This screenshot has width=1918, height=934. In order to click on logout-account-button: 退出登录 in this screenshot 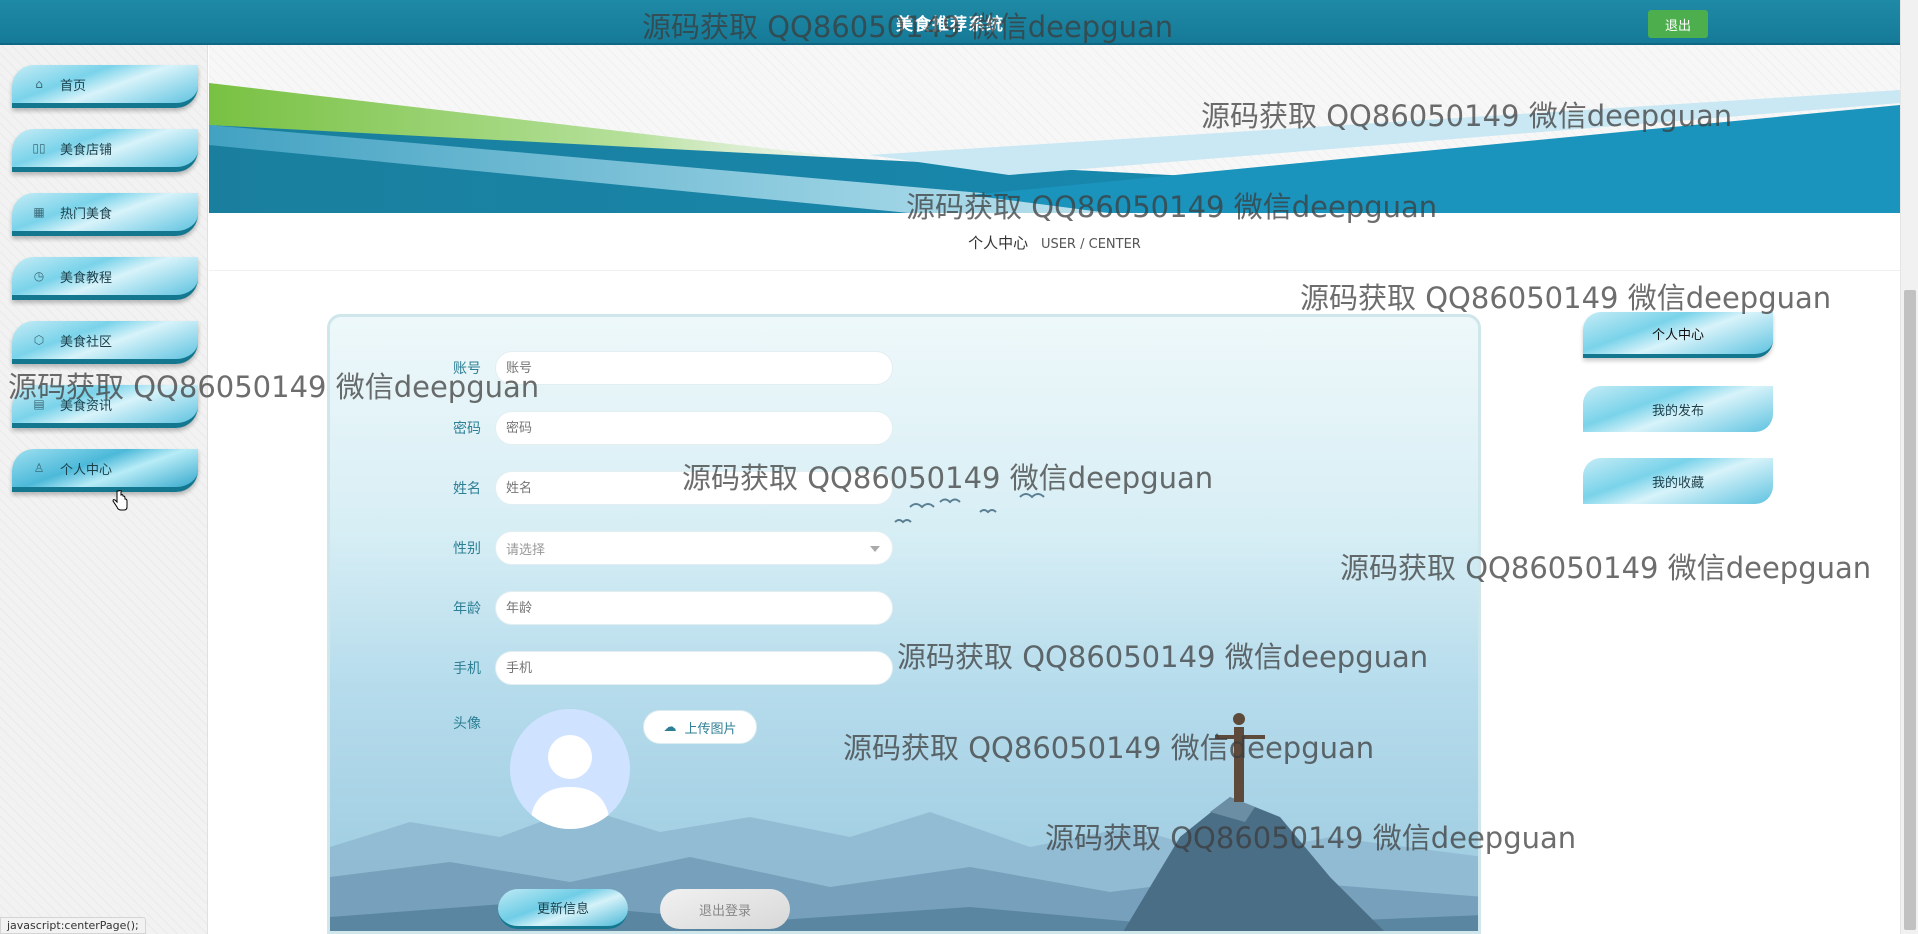, I will do `click(725, 909)`.